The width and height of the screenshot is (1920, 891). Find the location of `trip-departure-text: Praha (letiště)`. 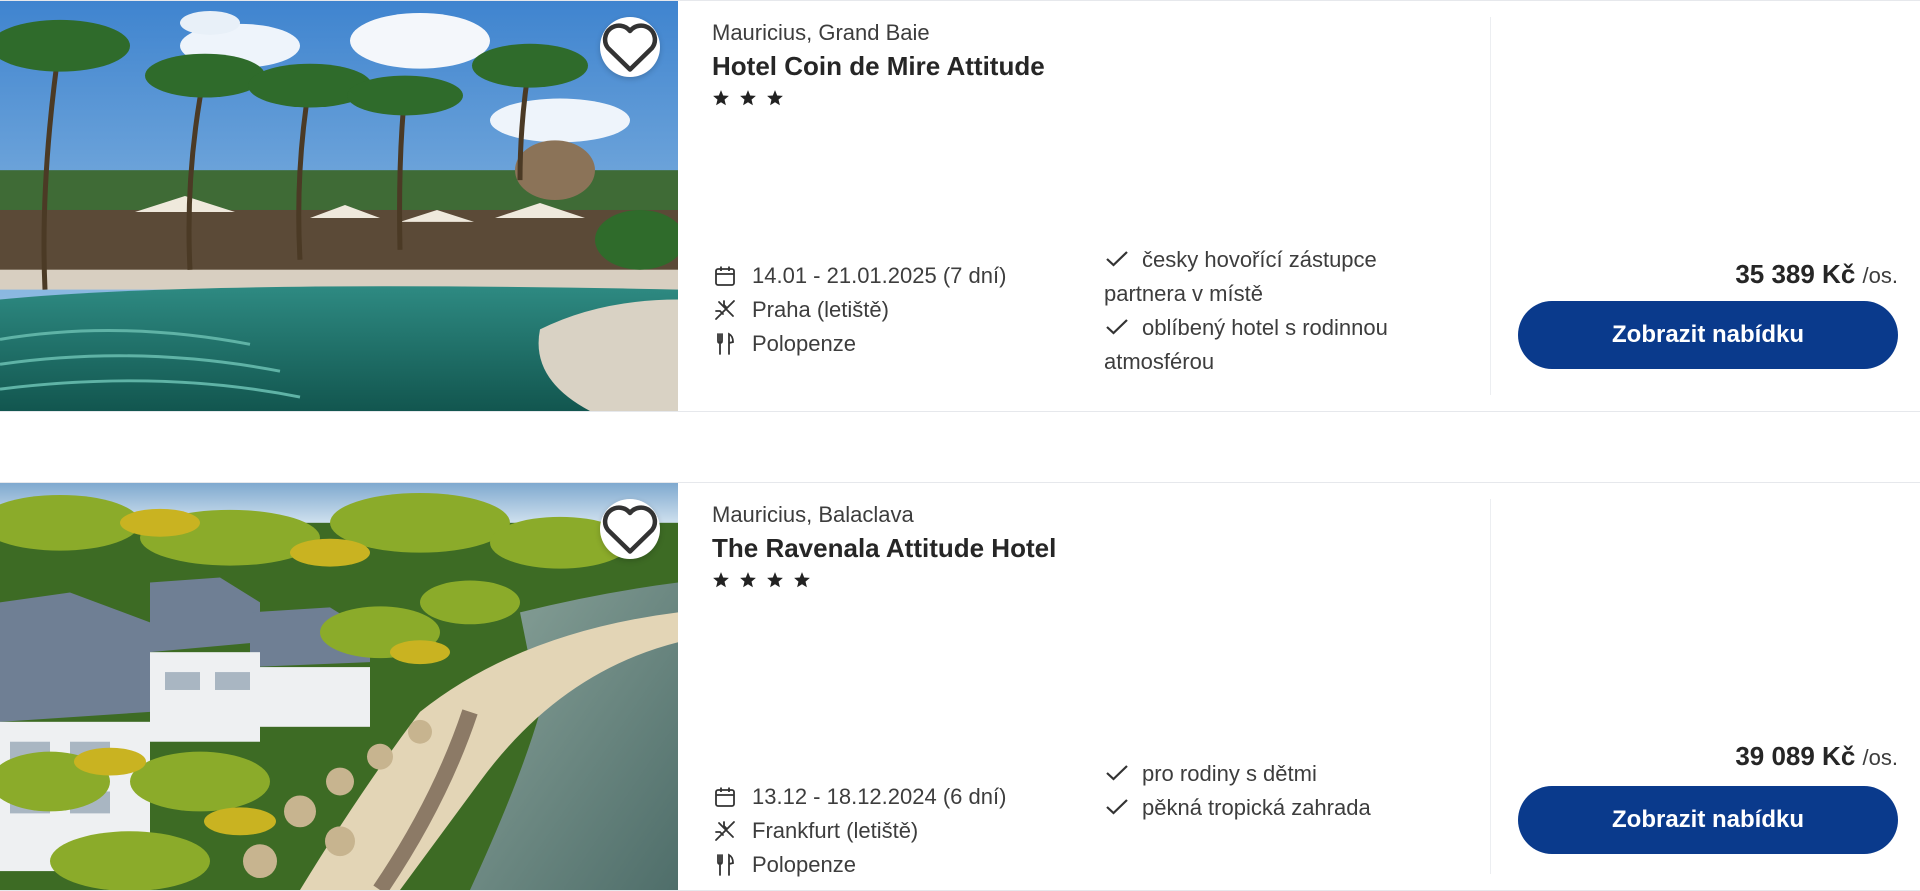

trip-departure-text: Praha (letiště) is located at coordinates (820, 309).